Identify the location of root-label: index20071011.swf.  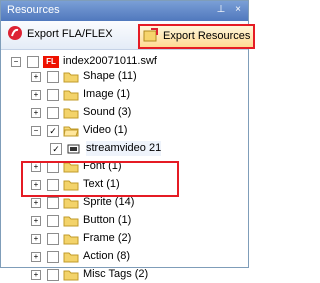
(110, 61).